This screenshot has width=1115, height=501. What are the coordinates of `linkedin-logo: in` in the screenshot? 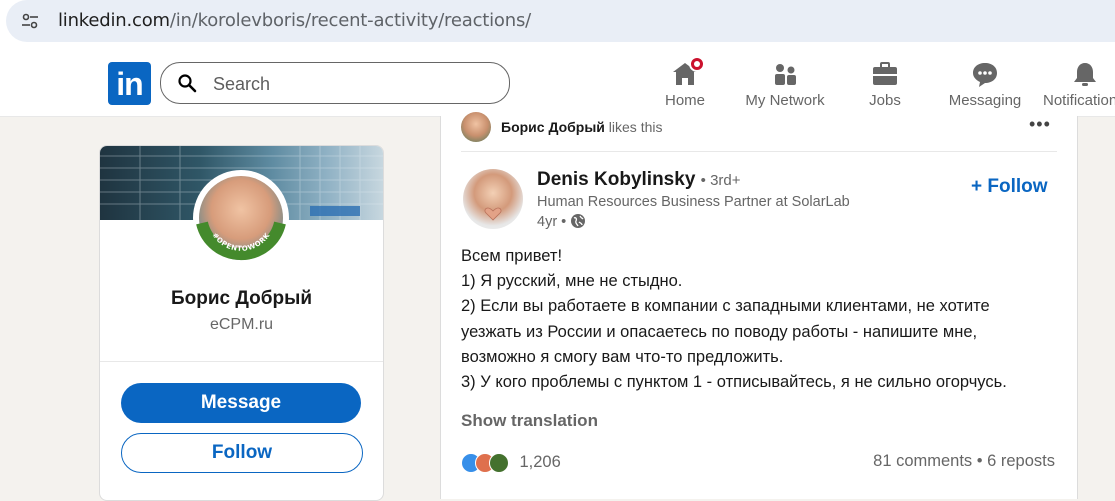 It's located at (129, 83).